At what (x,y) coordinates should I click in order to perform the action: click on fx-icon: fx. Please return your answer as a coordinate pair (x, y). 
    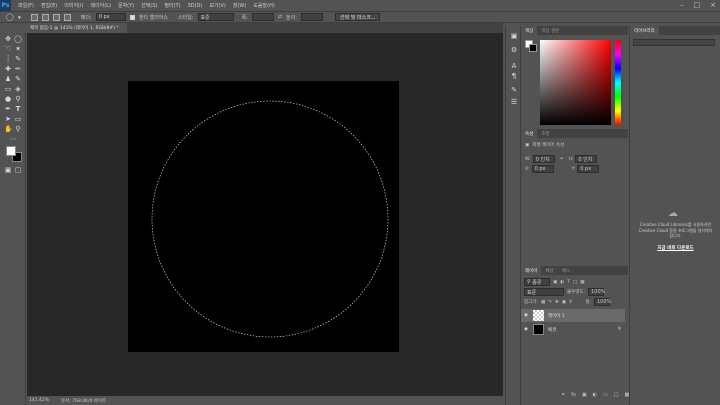
    Looking at the image, I should click on (573, 395).